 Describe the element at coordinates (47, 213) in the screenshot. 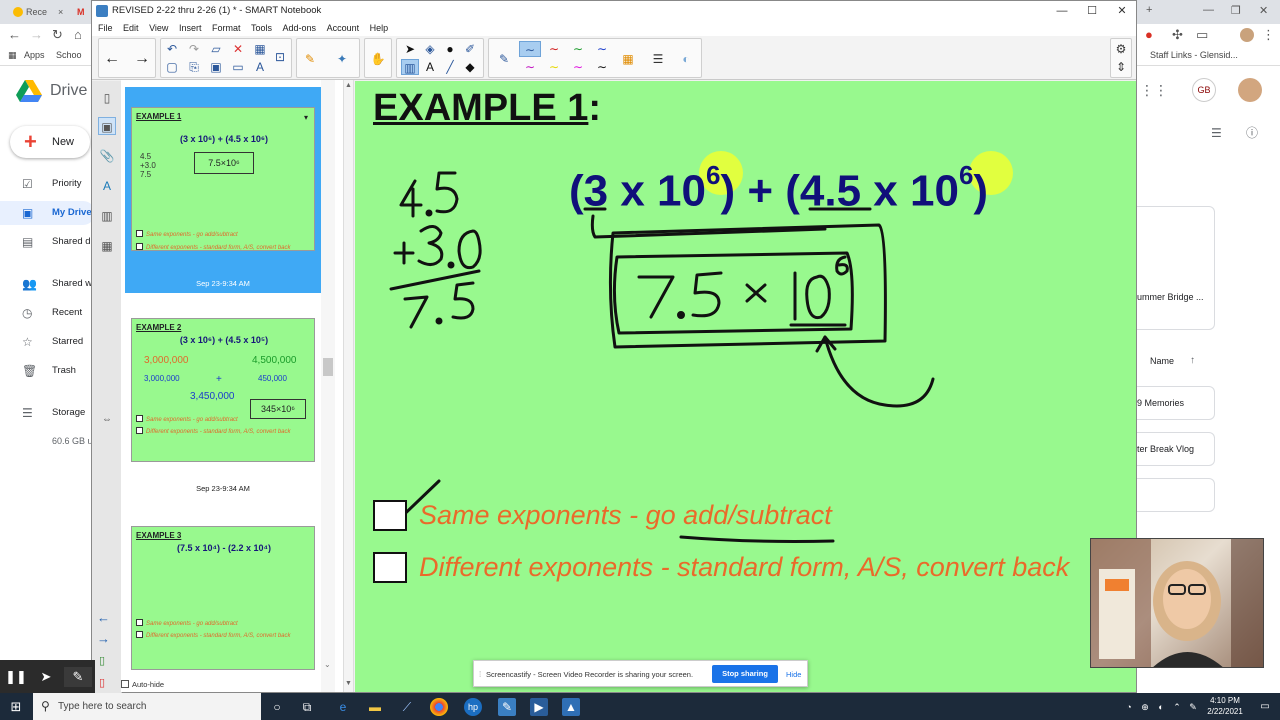

I see `drive-nav-my-drive: ▣ My Drive` at that location.